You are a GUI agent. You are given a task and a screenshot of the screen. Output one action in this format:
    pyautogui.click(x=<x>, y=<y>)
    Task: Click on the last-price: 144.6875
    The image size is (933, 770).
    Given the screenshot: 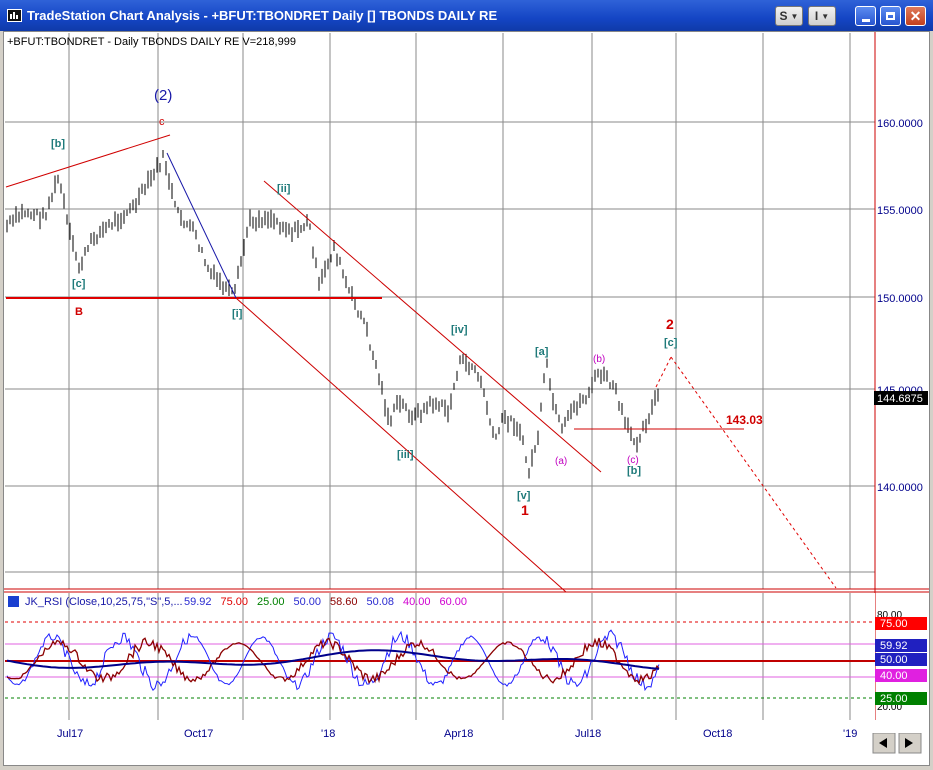 What is the action you would take?
    pyautogui.click(x=900, y=399)
    